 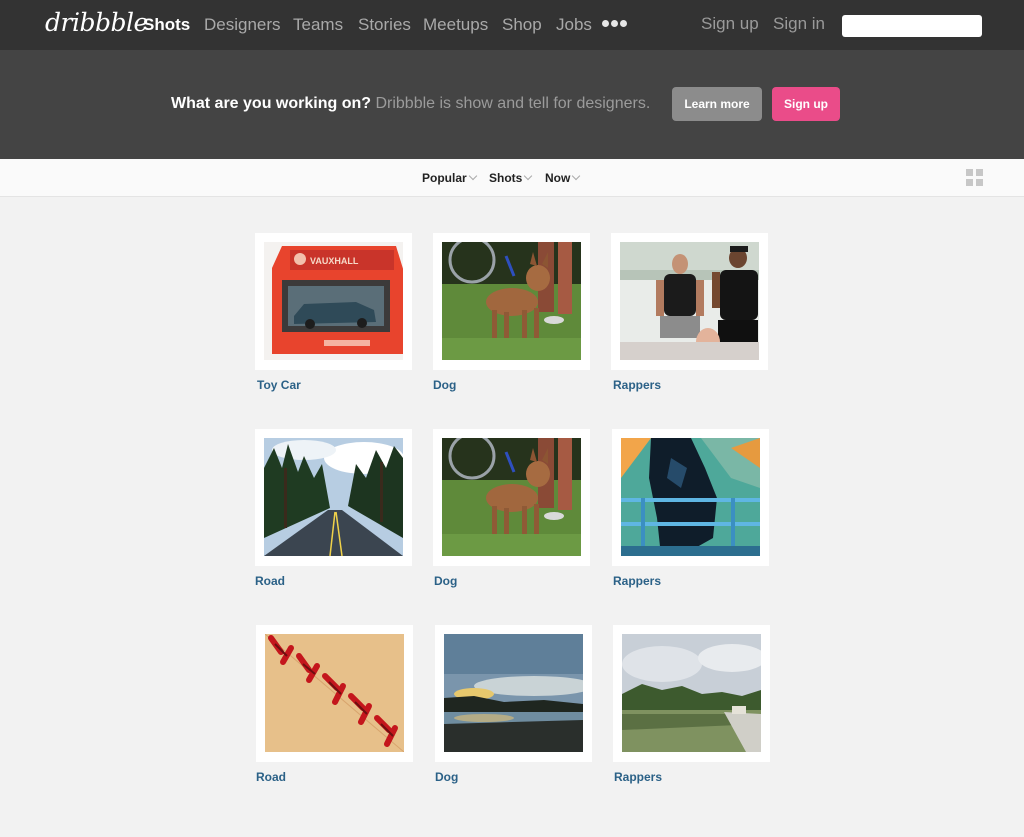 I want to click on learn-more-button: Learn more, so click(x=717, y=104).